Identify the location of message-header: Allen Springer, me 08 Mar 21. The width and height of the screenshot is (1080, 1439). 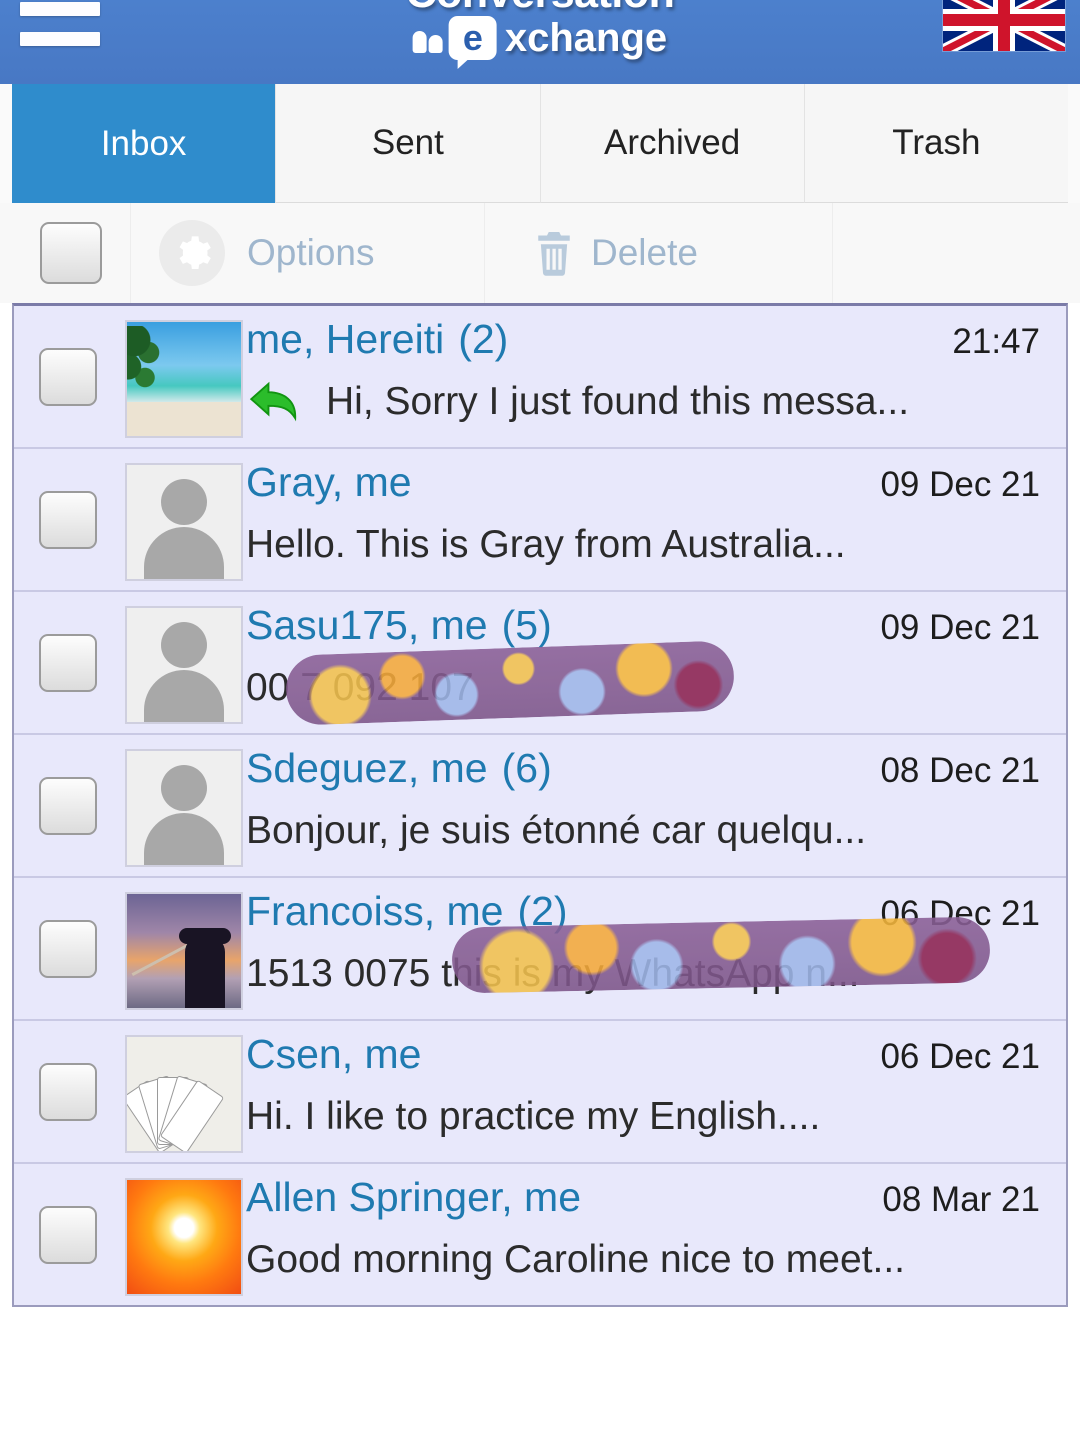
(656, 1197).